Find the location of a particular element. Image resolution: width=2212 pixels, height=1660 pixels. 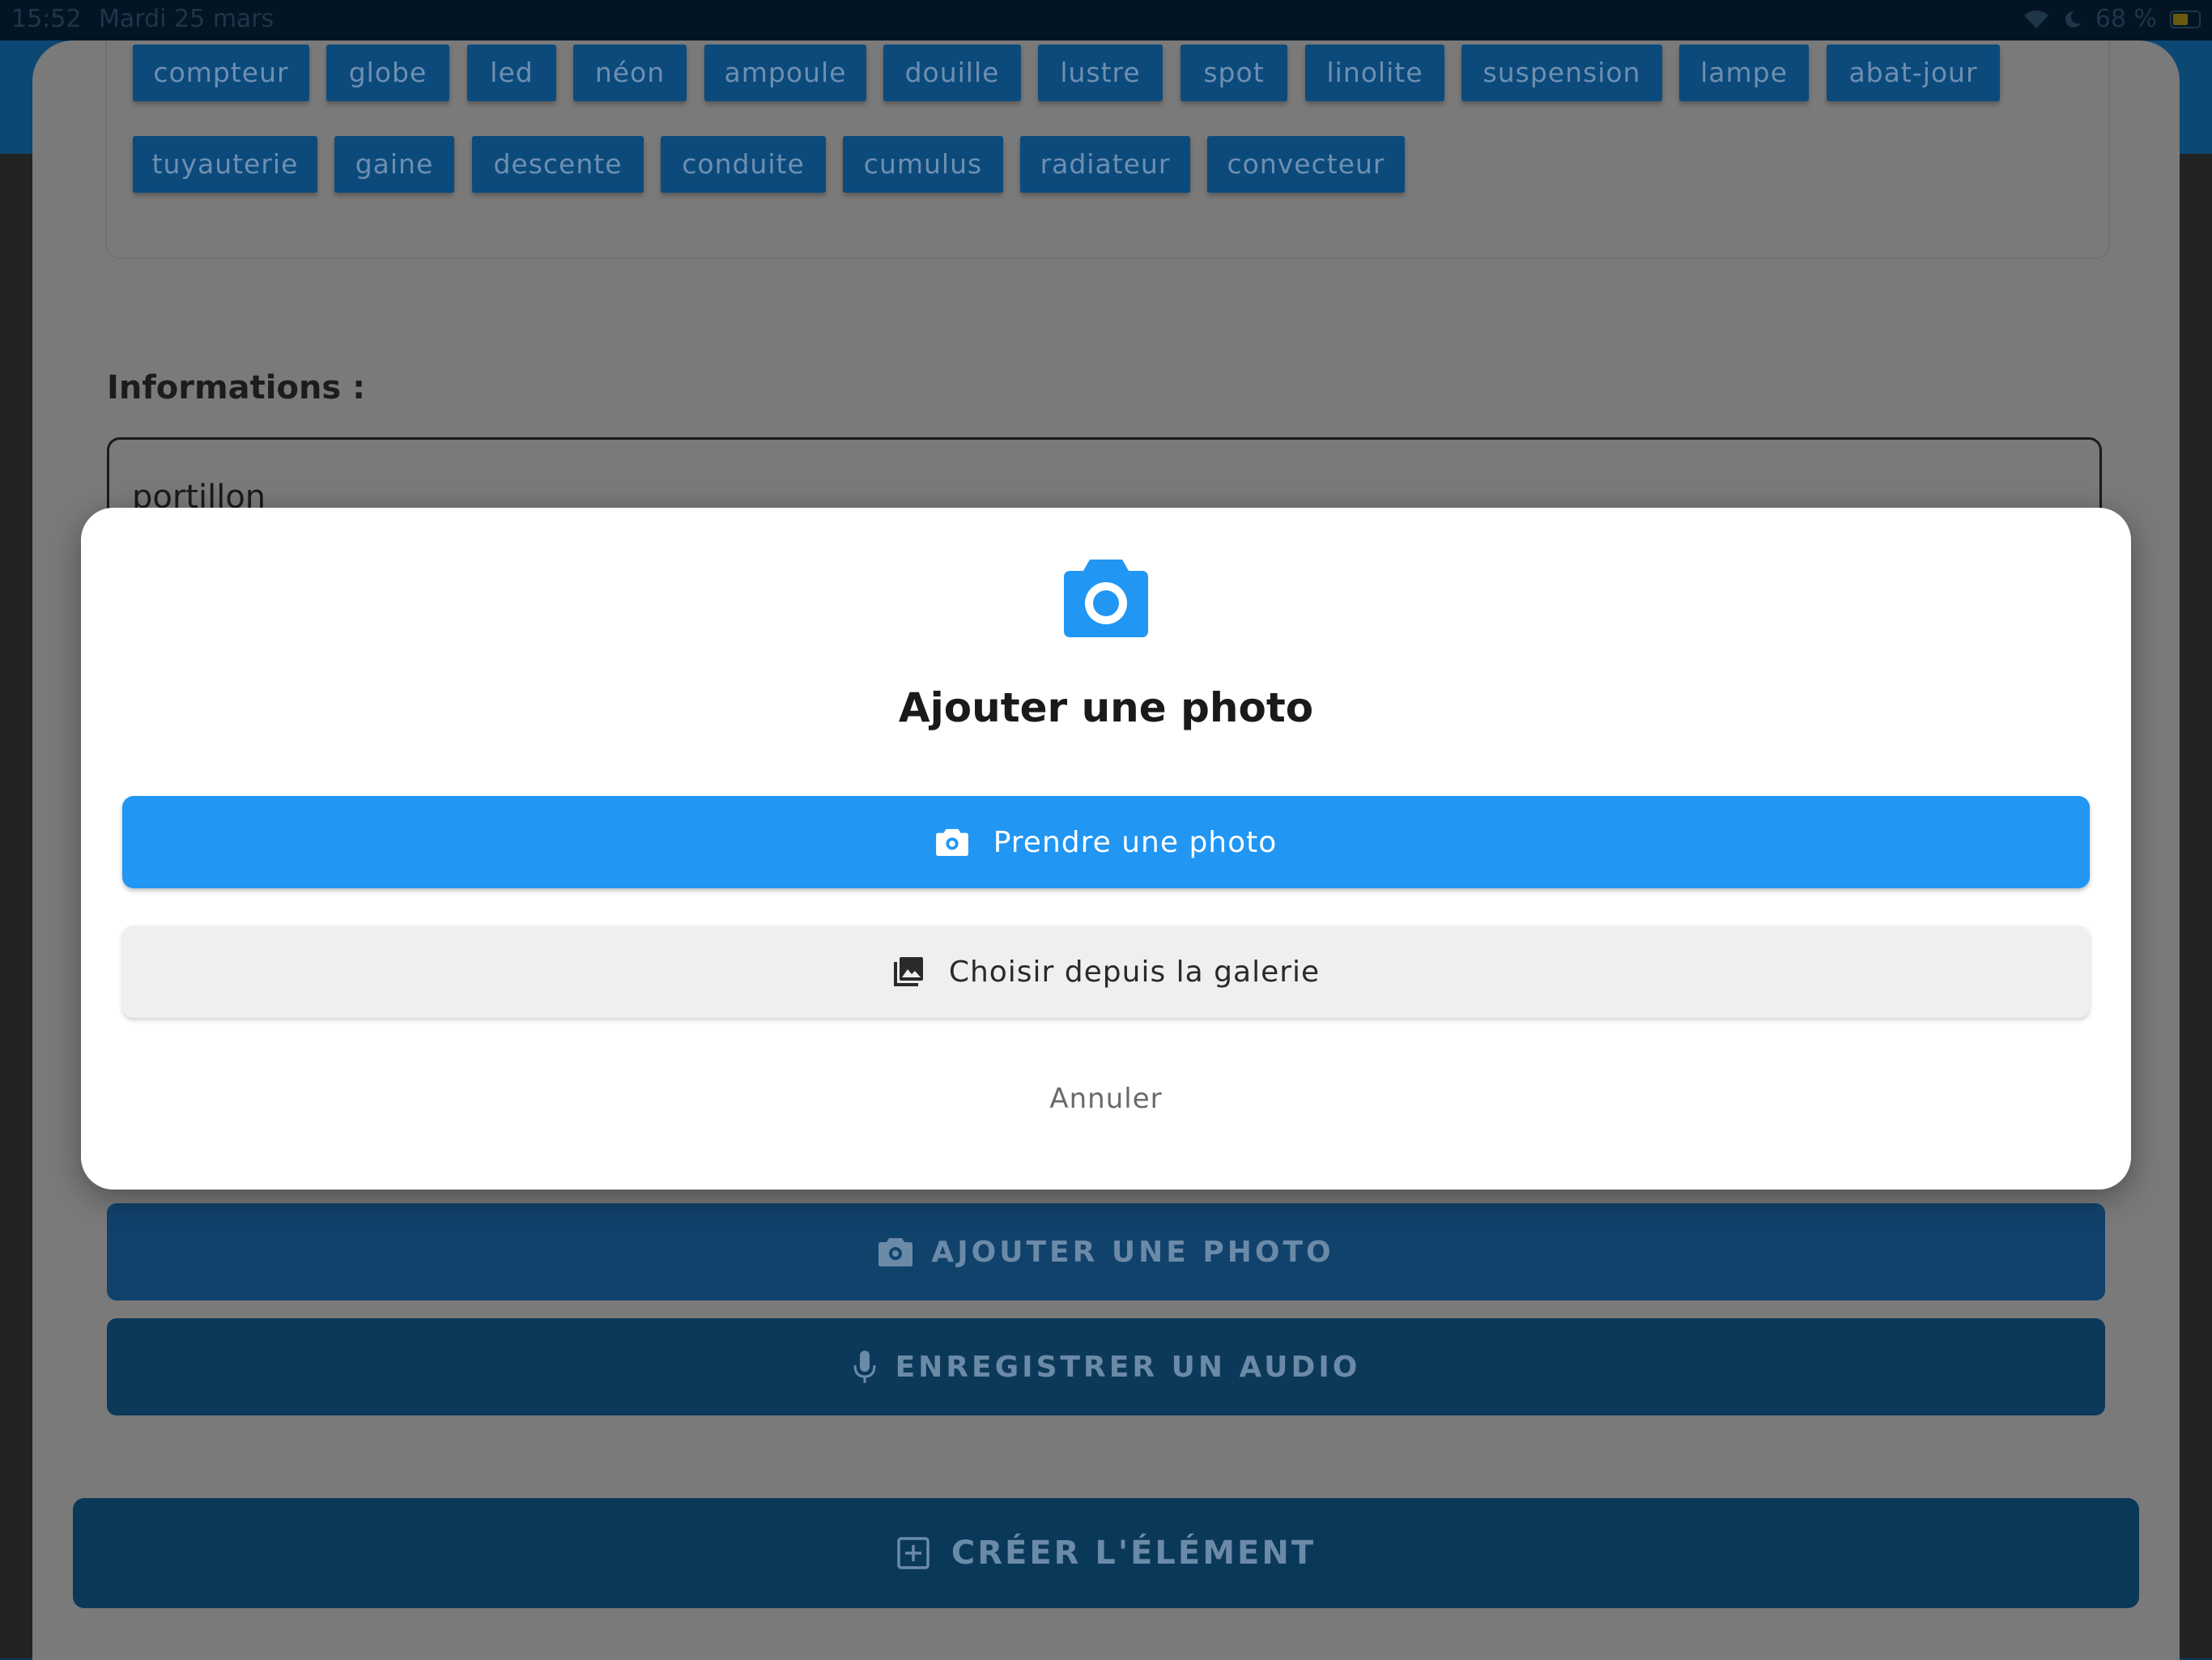

create-element-button: CRÉER L'ÉLÉMENT is located at coordinates (1106, 1553).